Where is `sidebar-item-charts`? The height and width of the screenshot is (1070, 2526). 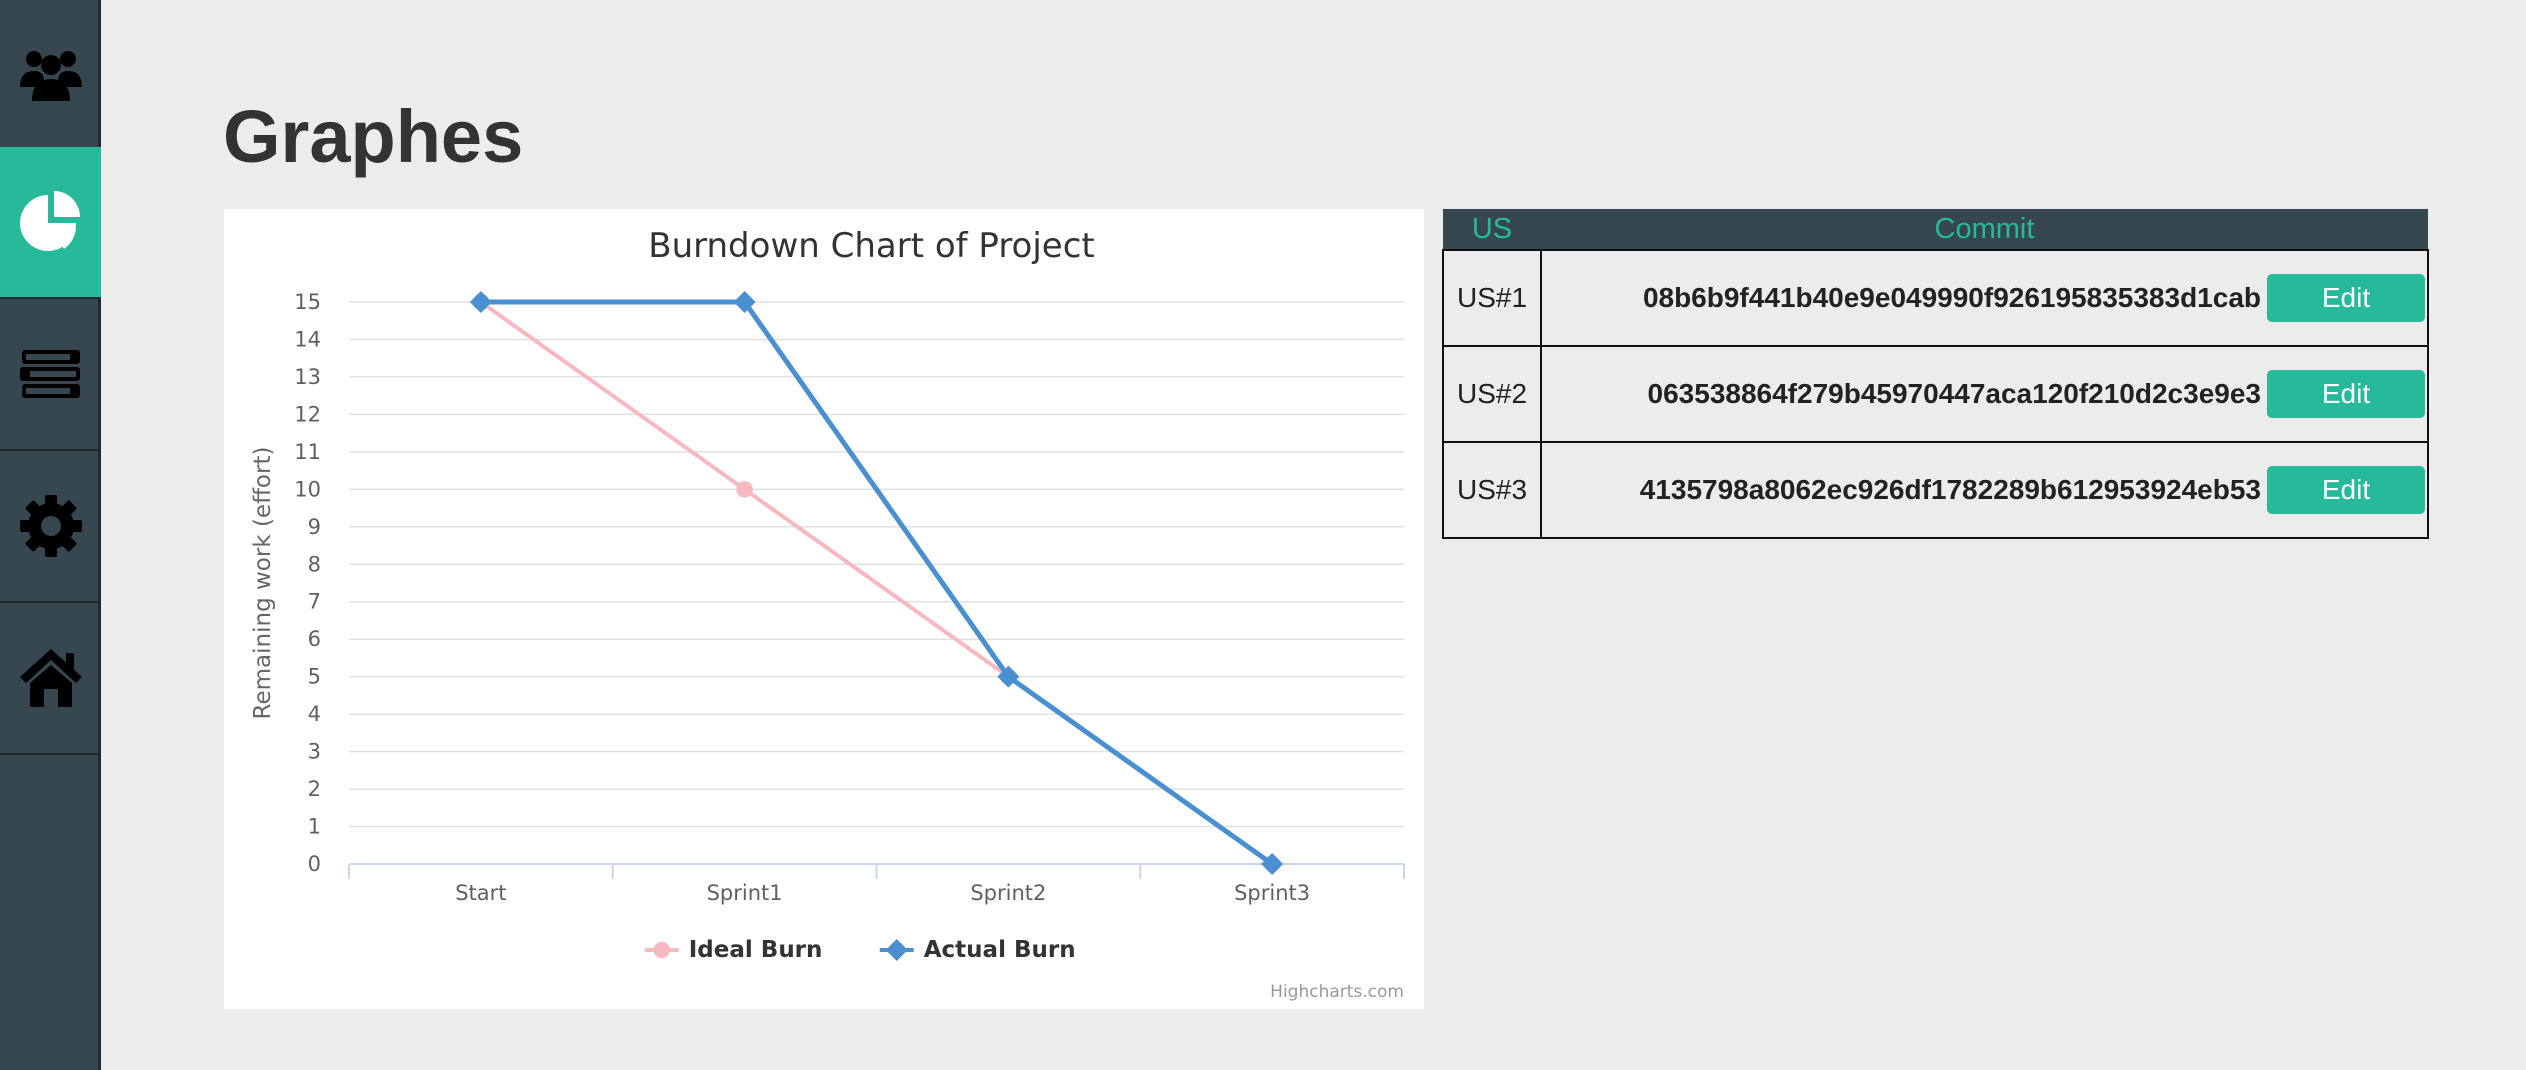
sidebar-item-charts is located at coordinates (50, 223).